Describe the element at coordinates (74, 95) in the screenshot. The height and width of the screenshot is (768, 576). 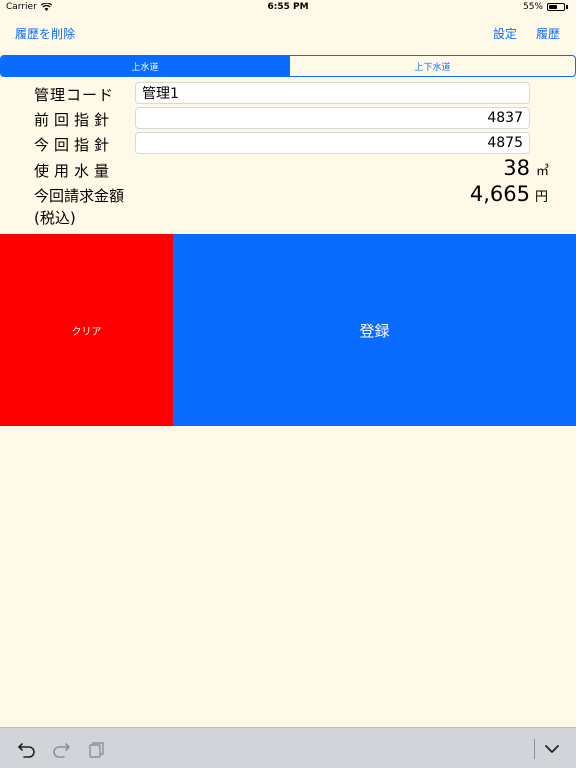
I see `management-code-label: 管理コード` at that location.